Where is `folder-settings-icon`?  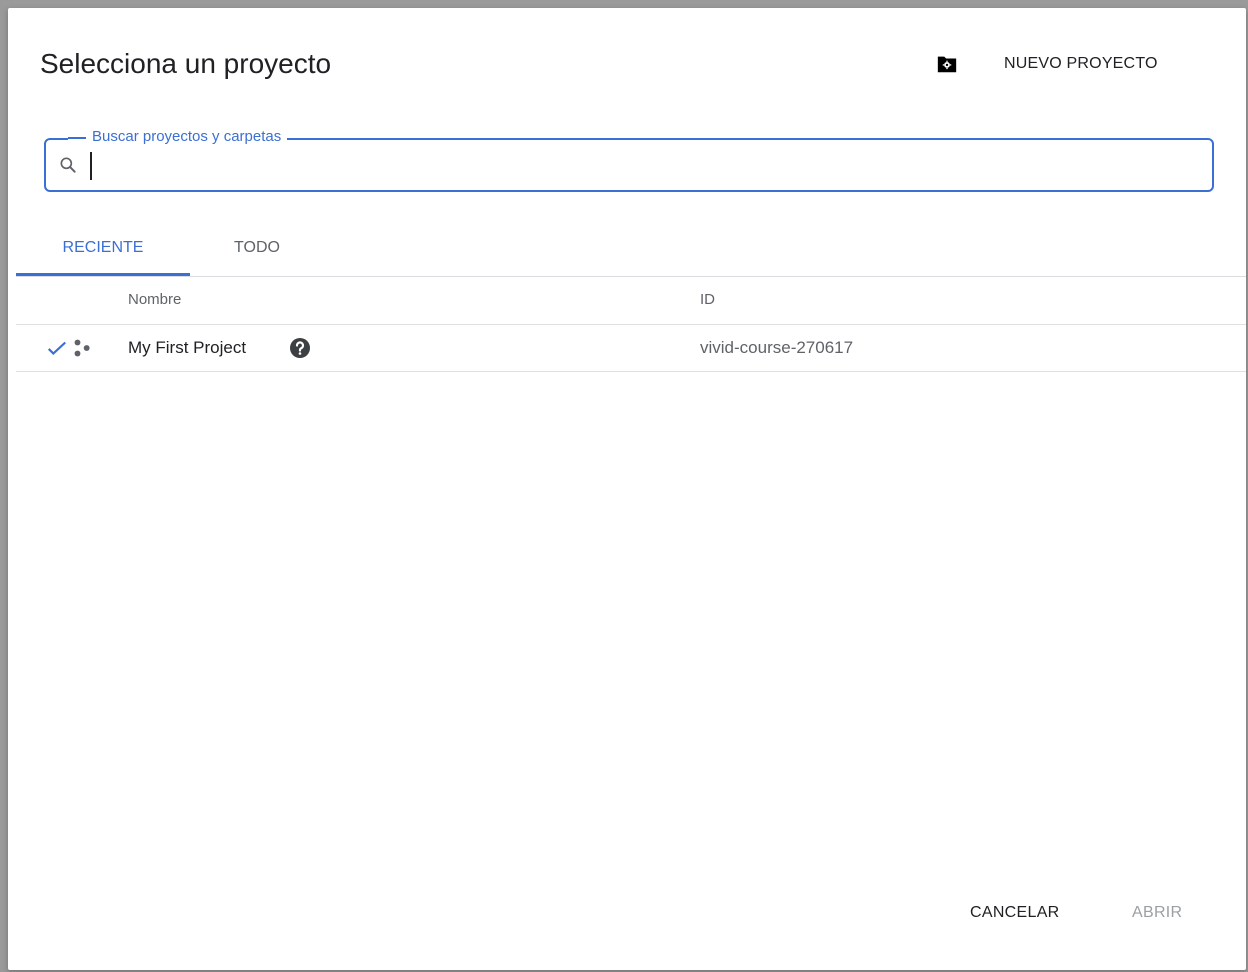 folder-settings-icon is located at coordinates (947, 64).